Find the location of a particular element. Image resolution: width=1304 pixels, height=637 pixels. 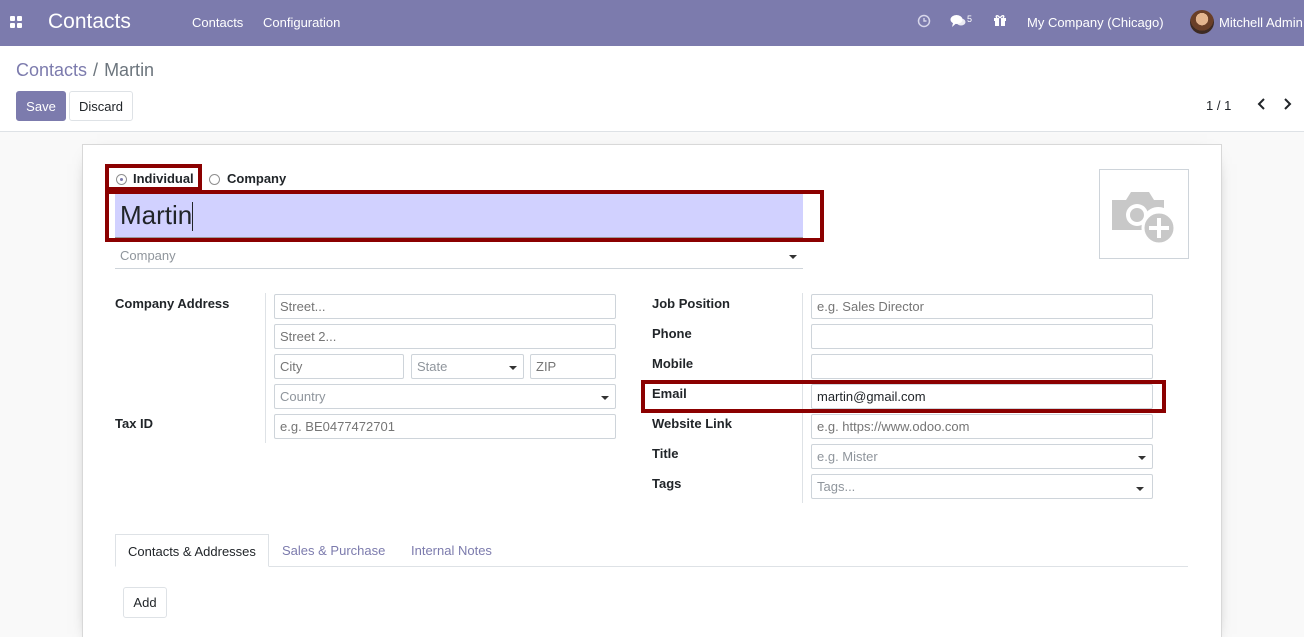

add-contact-button: Add is located at coordinates (145, 602).